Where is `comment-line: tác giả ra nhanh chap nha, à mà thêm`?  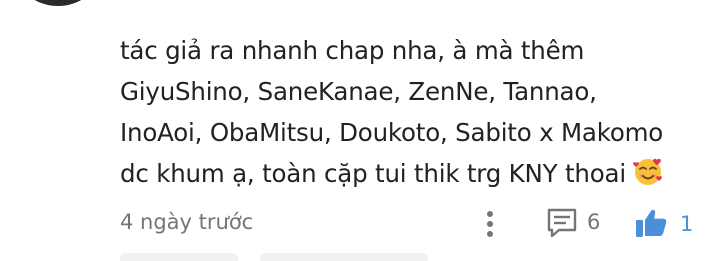 comment-line: tác giả ra nhanh chap nha, à mà thêm is located at coordinates (352, 50).